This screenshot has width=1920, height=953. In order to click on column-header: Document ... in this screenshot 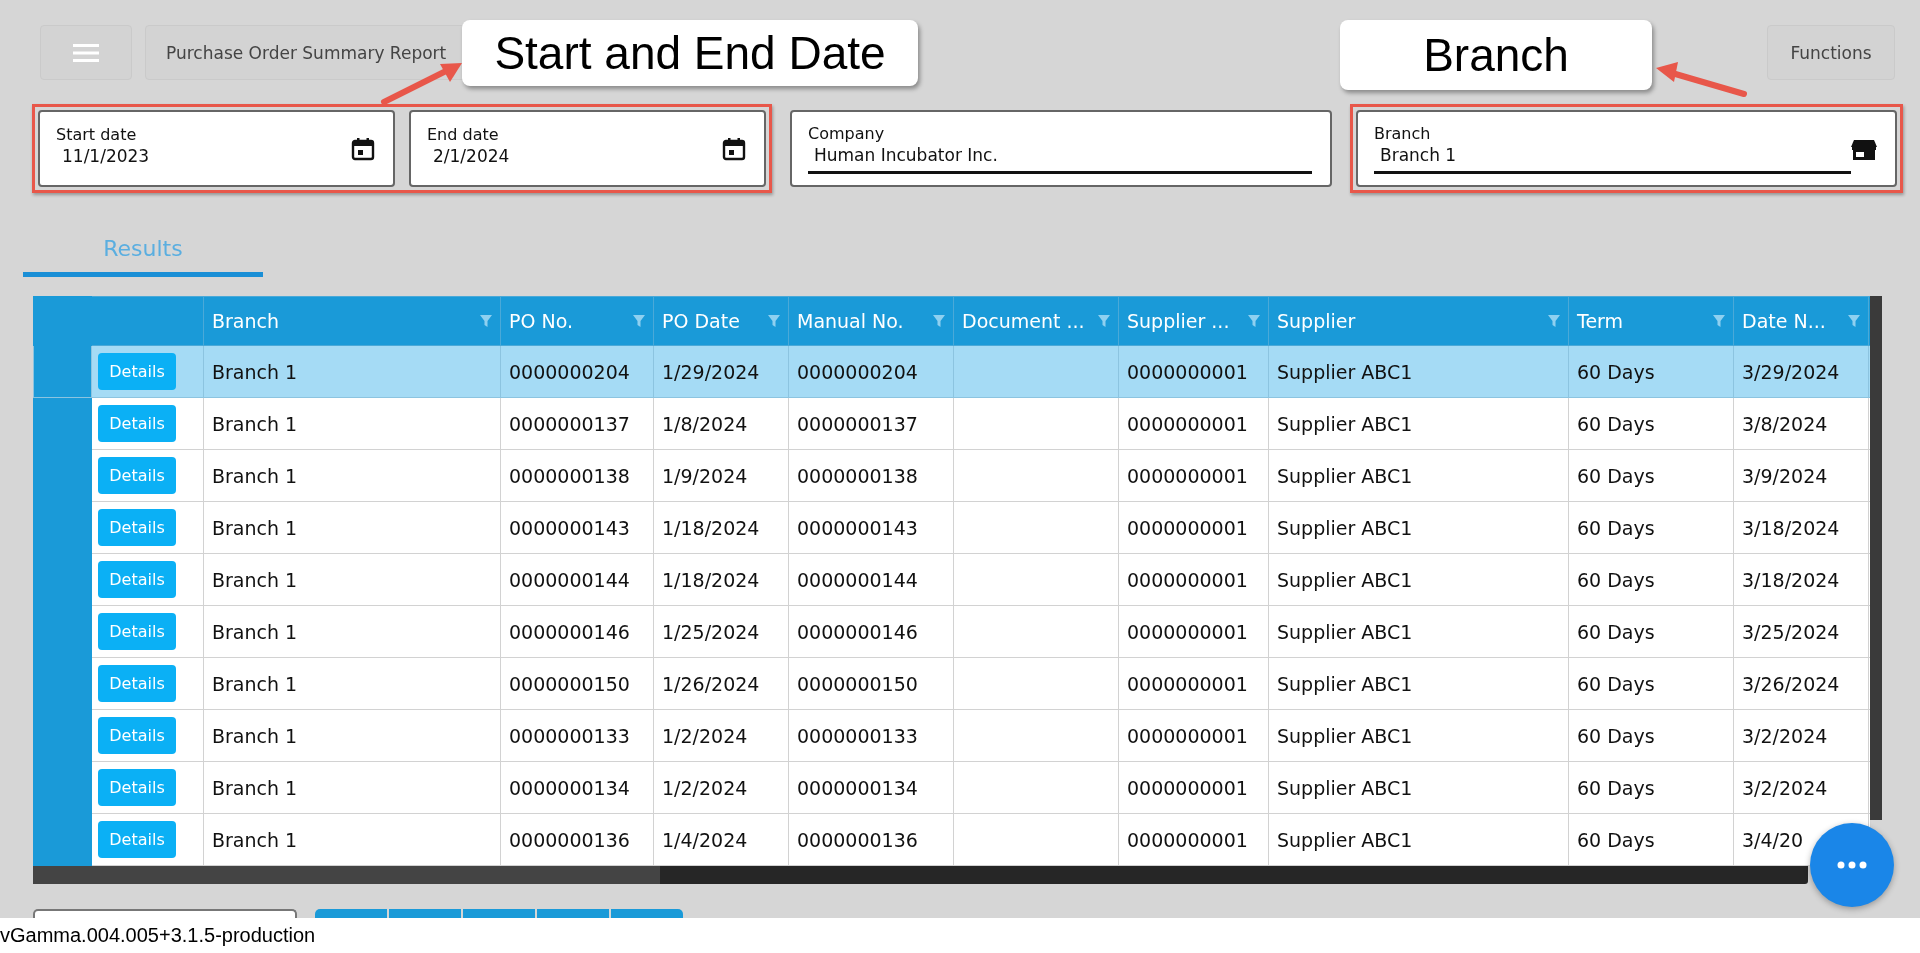, I will do `click(1036, 321)`.